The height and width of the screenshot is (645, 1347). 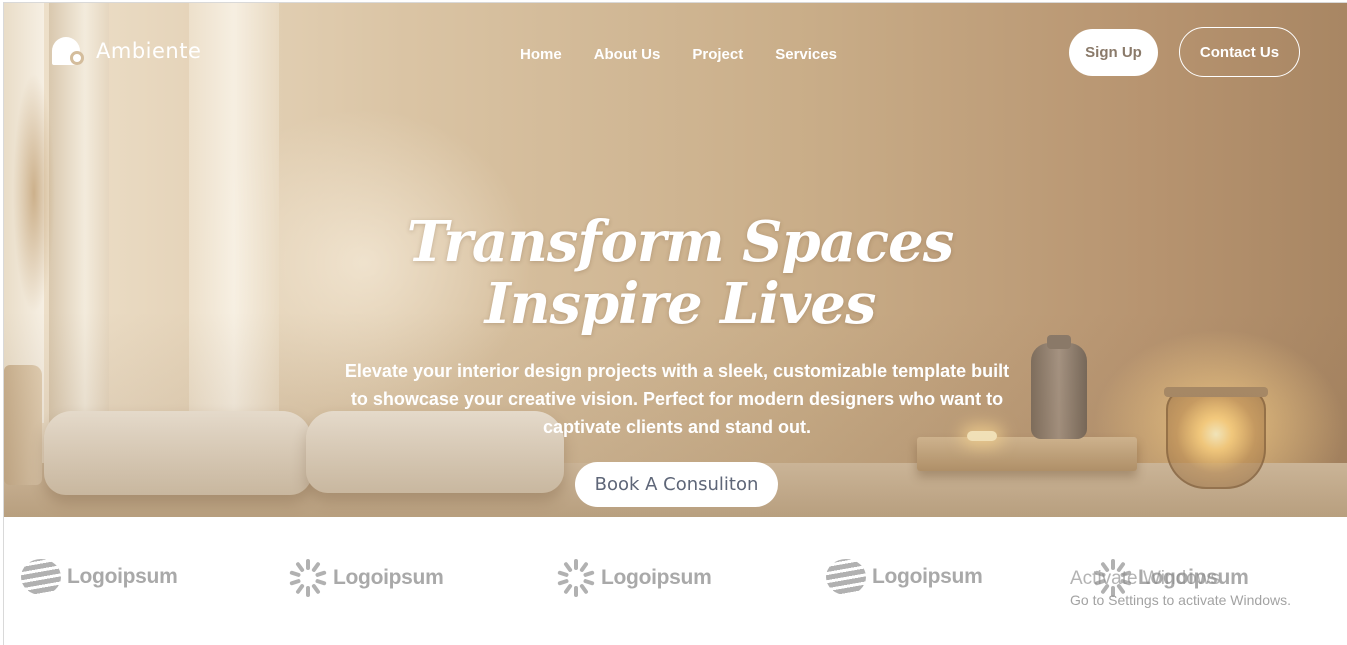 I want to click on nav-about-us: About Us, so click(x=627, y=54).